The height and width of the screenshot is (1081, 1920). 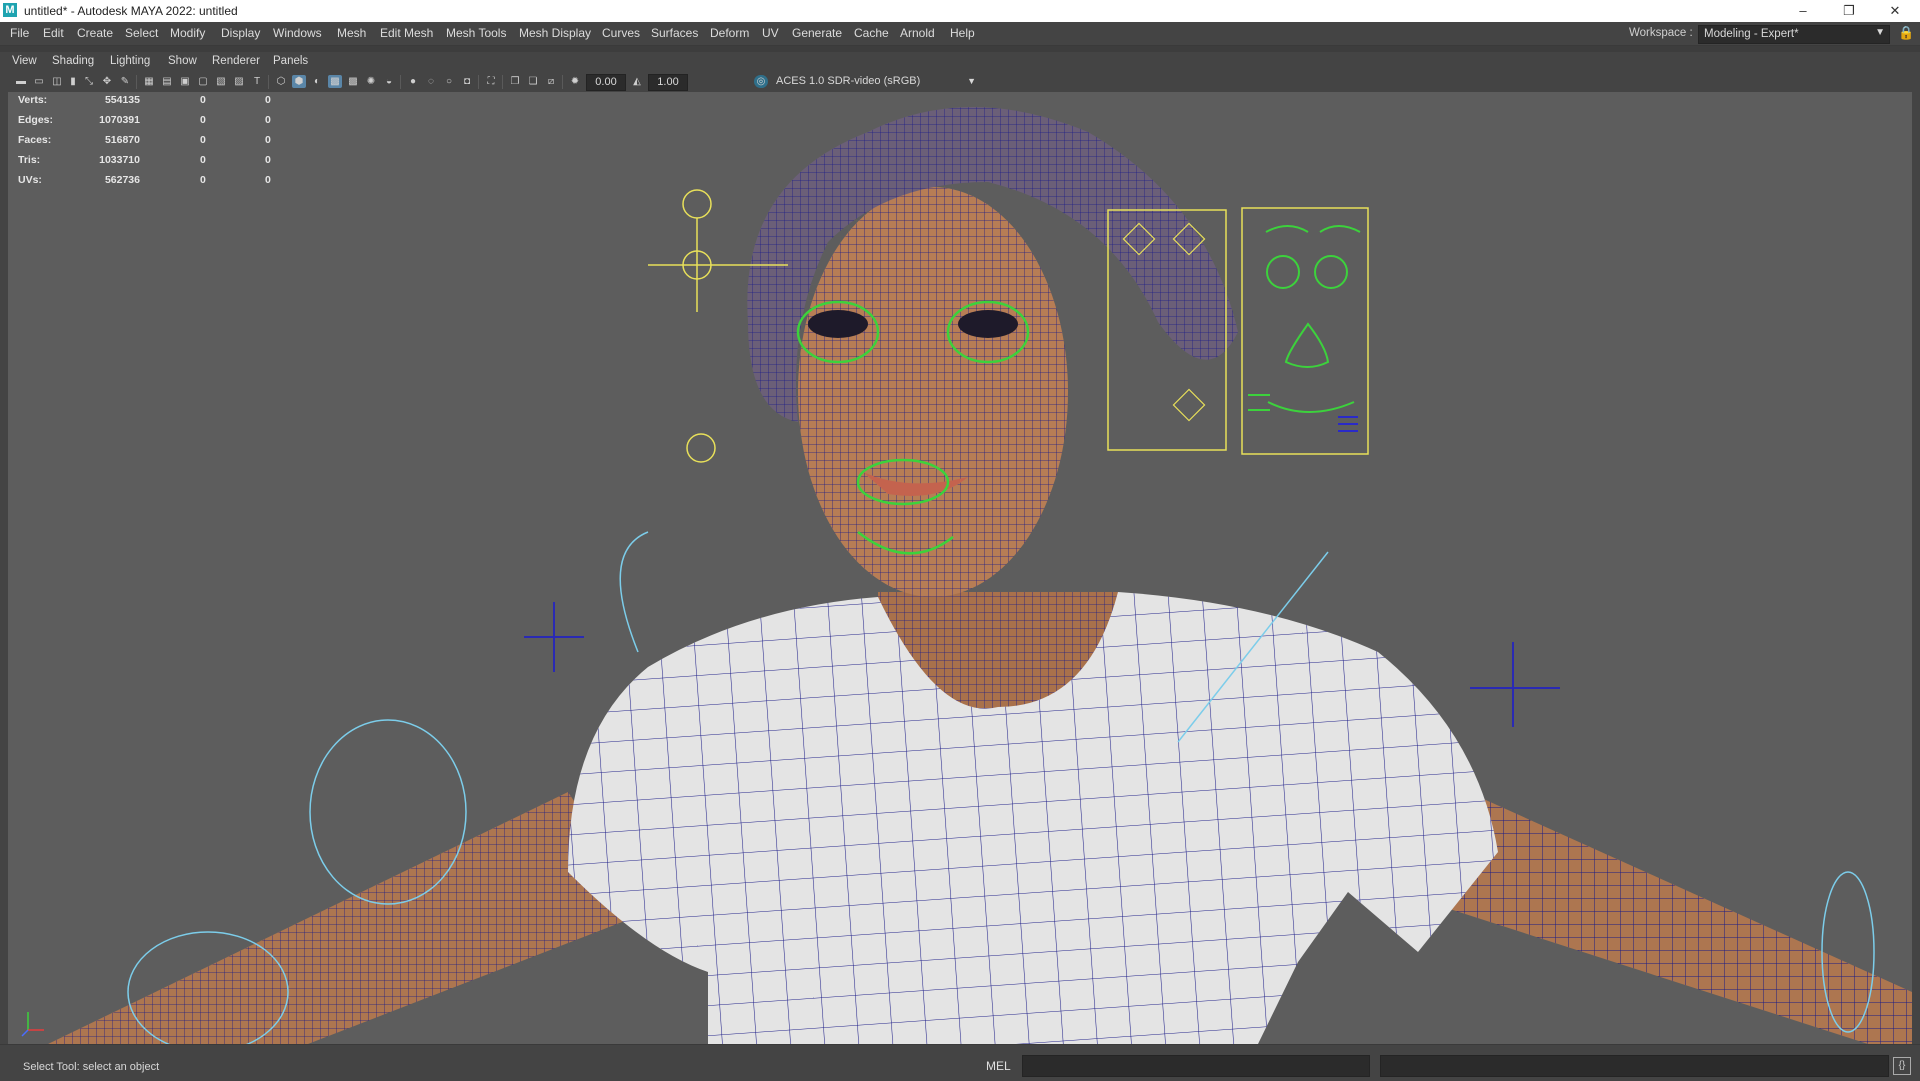 I want to click on menu-select: Select, so click(x=141, y=33).